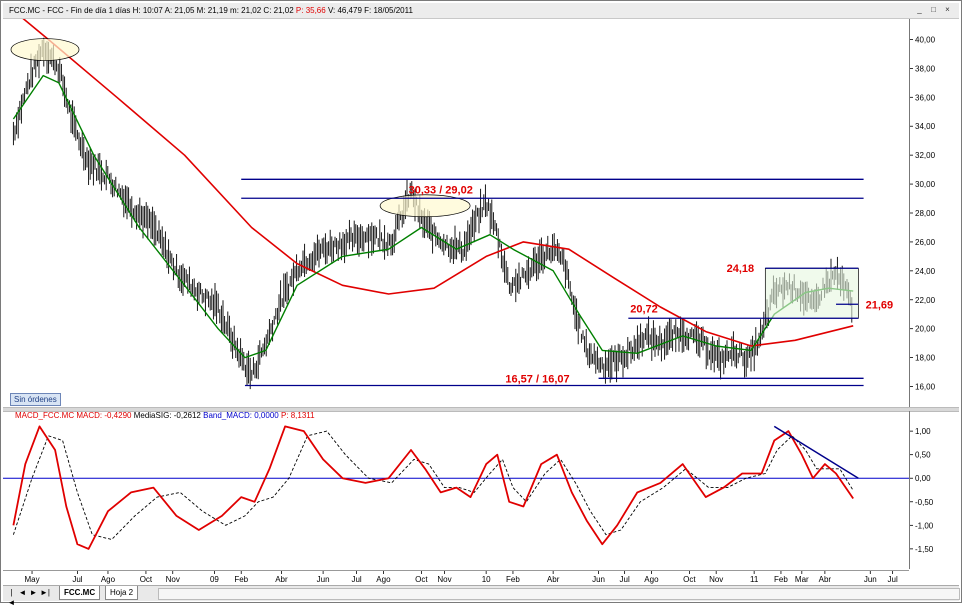  Describe the element at coordinates (925, 358) in the screenshot. I see `price-y-tick-label: 18,00` at that location.